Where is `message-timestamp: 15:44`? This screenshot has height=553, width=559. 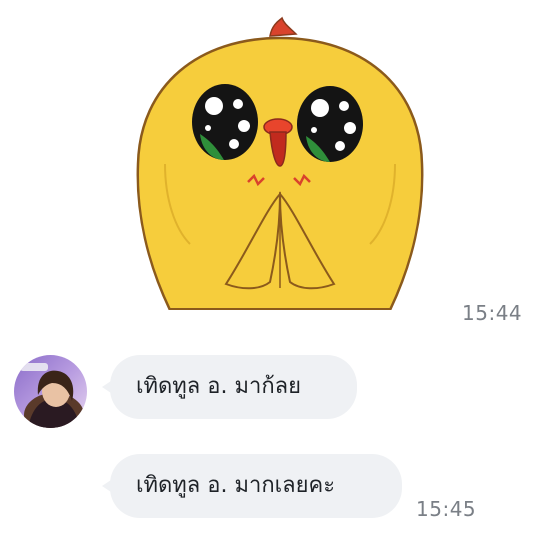 message-timestamp: 15:44 is located at coordinates (492, 313).